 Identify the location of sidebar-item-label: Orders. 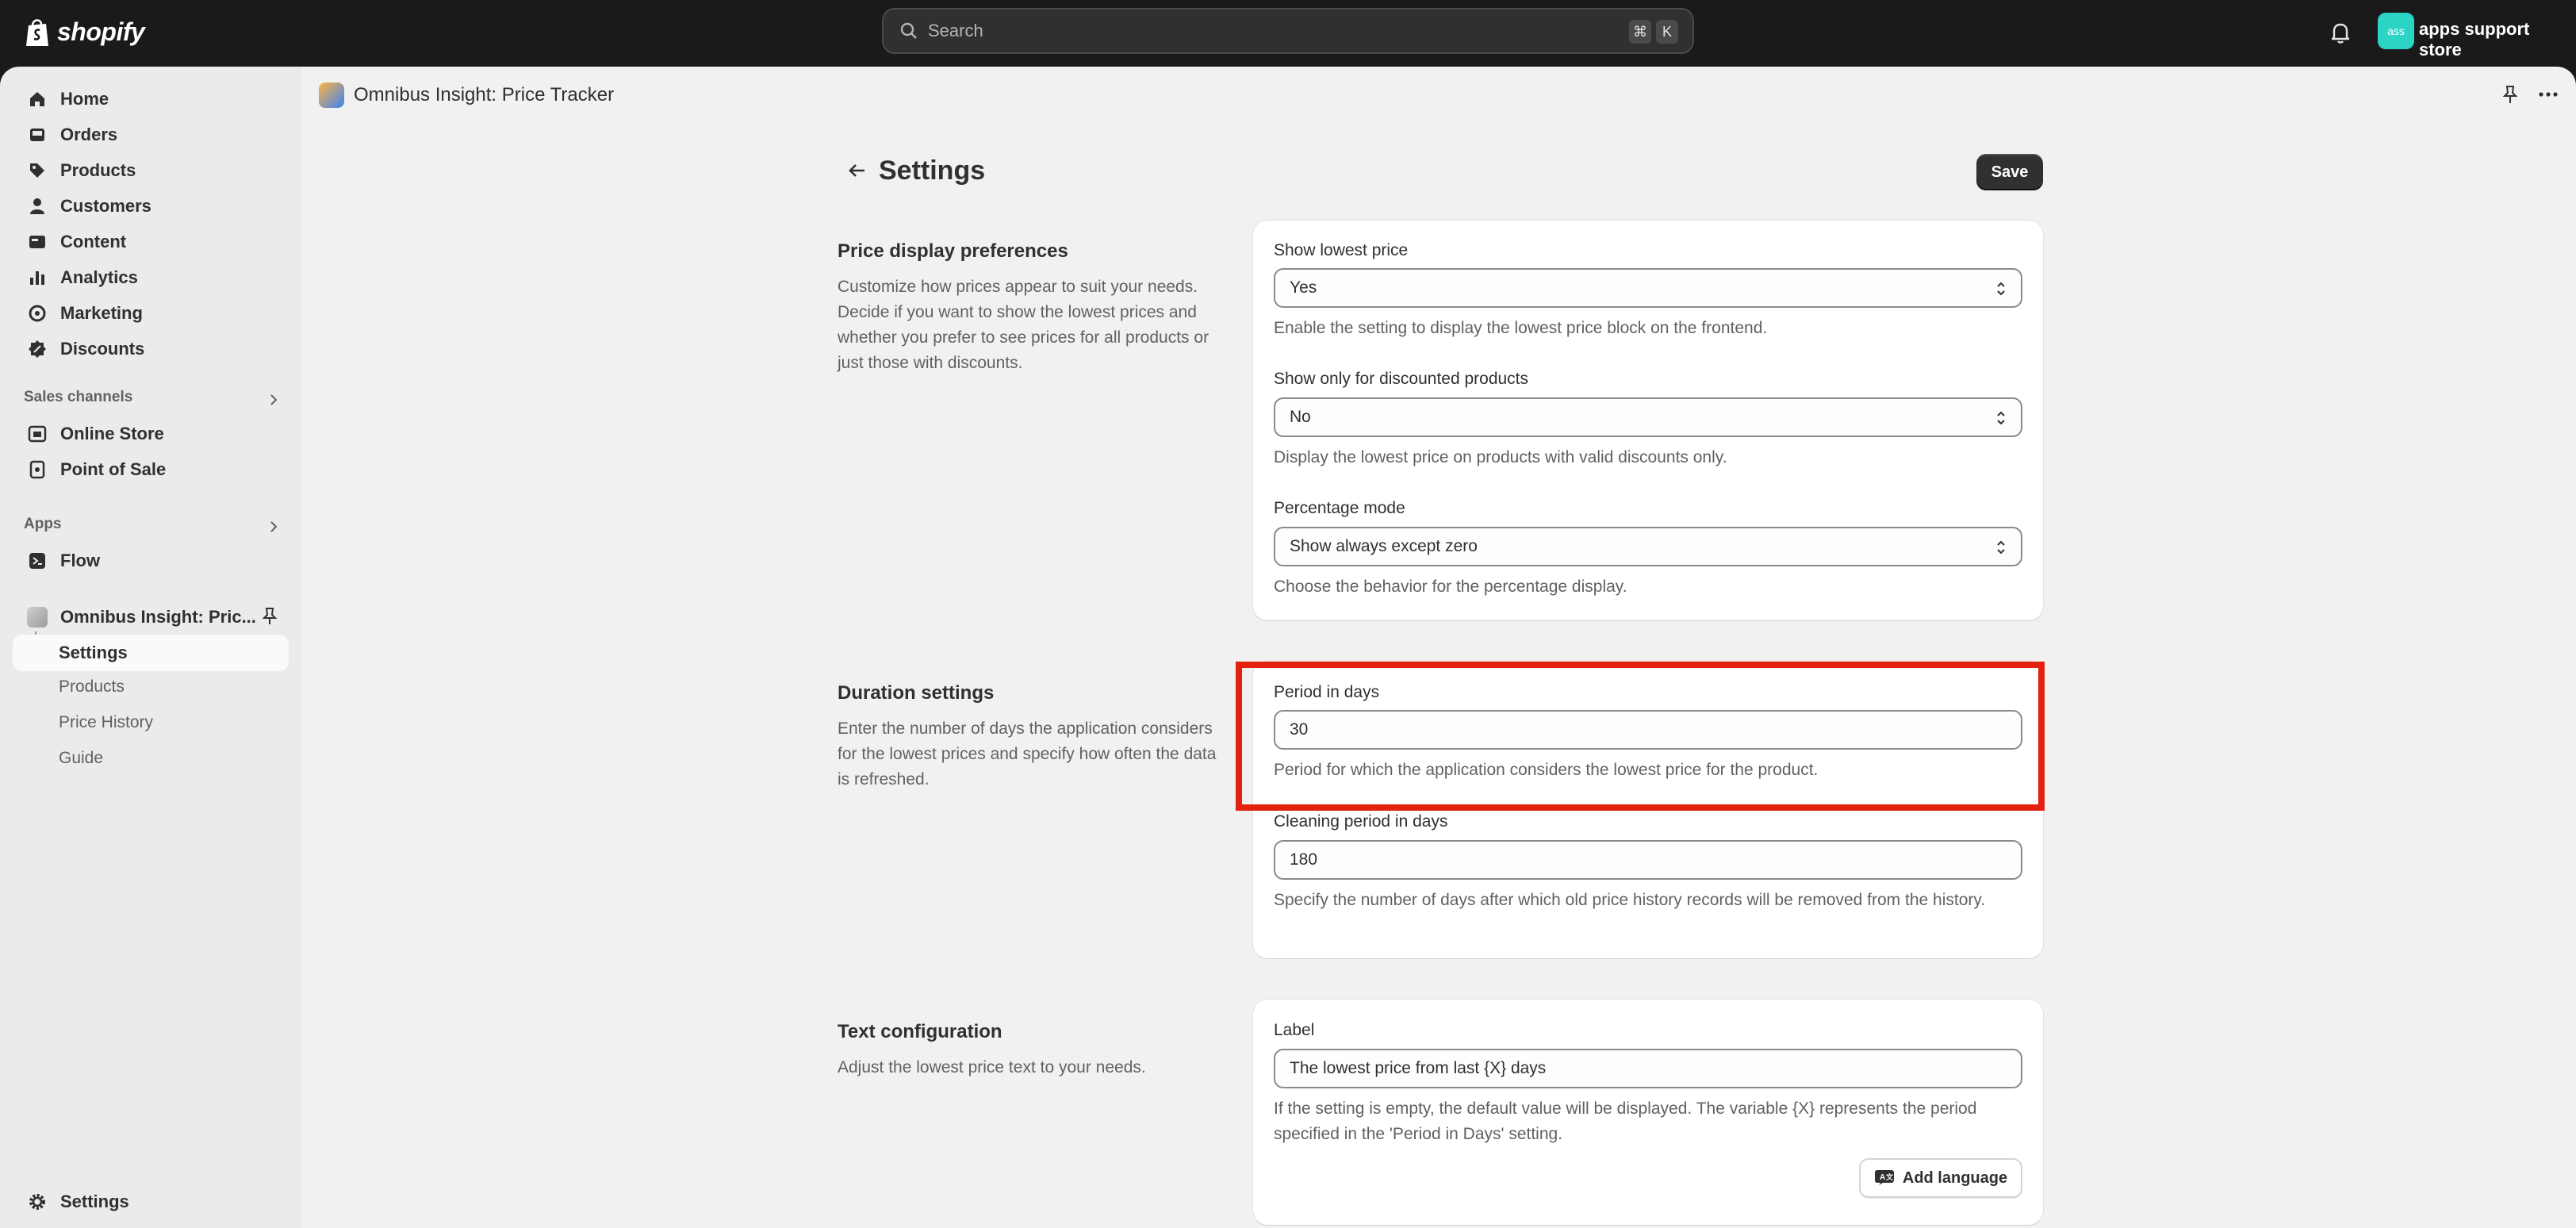
(89, 134).